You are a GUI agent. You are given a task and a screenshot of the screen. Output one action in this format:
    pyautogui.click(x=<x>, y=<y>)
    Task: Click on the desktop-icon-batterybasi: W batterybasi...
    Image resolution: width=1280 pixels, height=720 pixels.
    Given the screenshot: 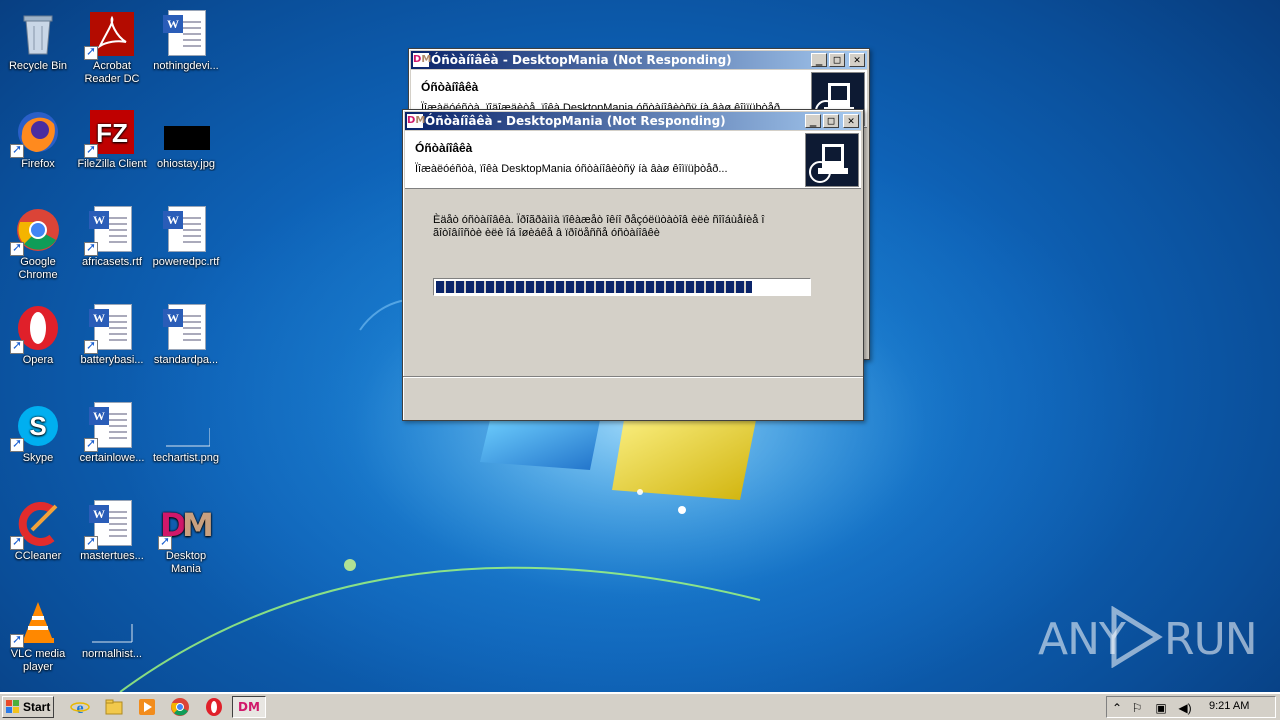 What is the action you would take?
    pyautogui.click(x=112, y=346)
    